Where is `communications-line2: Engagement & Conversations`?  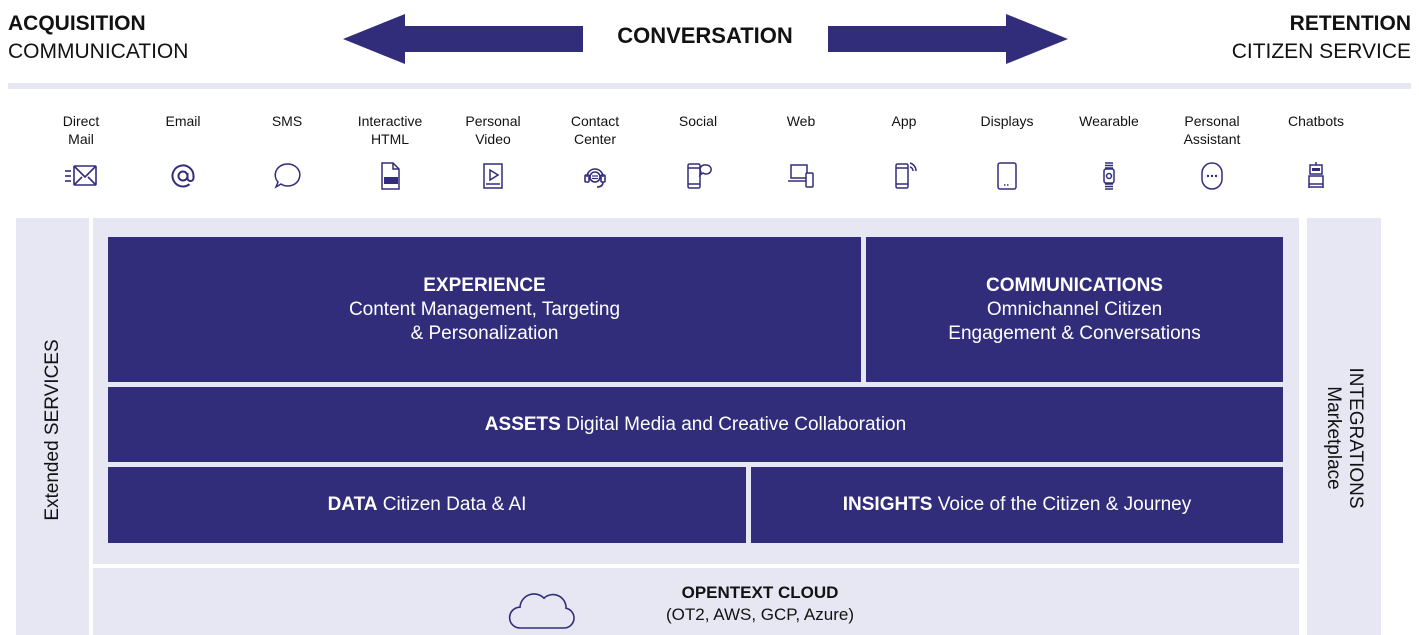
communications-line2: Engagement & Conversations is located at coordinates (1074, 333).